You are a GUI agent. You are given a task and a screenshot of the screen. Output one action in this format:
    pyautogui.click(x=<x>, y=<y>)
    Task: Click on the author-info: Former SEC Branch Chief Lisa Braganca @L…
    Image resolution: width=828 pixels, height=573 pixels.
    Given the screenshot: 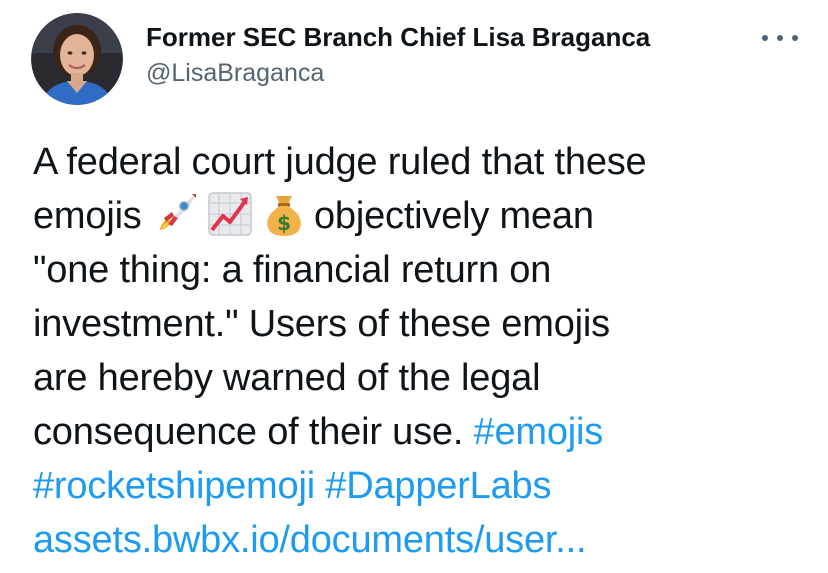 What is the action you would take?
    pyautogui.click(x=446, y=55)
    